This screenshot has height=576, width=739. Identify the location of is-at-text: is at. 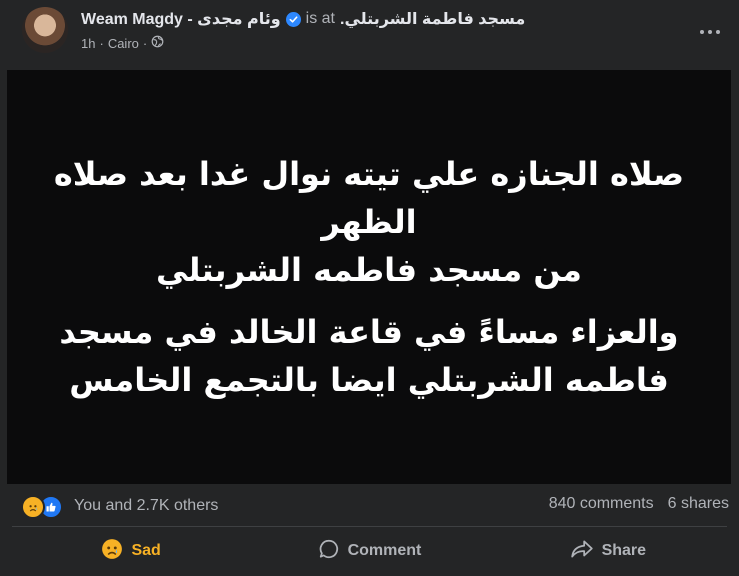
(320, 18).